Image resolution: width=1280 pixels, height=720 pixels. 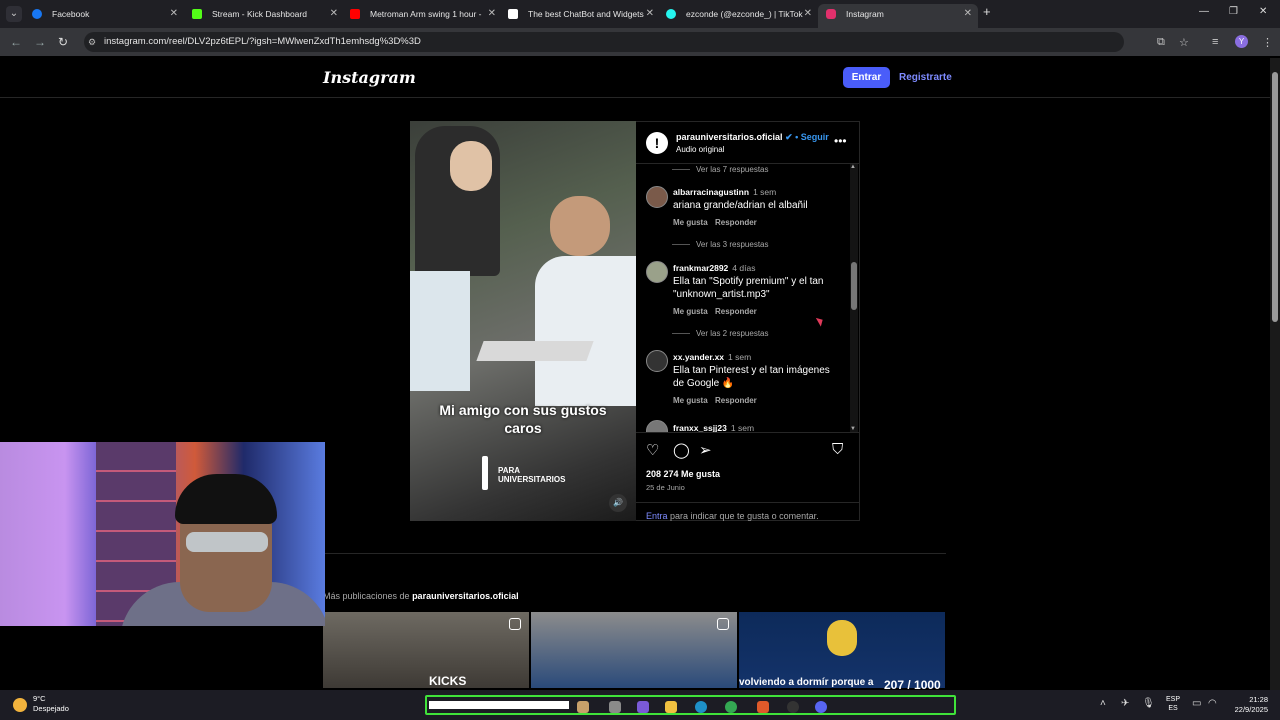 What do you see at coordinates (1204, 11) in the screenshot?
I see `minimize-icon: —` at bounding box center [1204, 11].